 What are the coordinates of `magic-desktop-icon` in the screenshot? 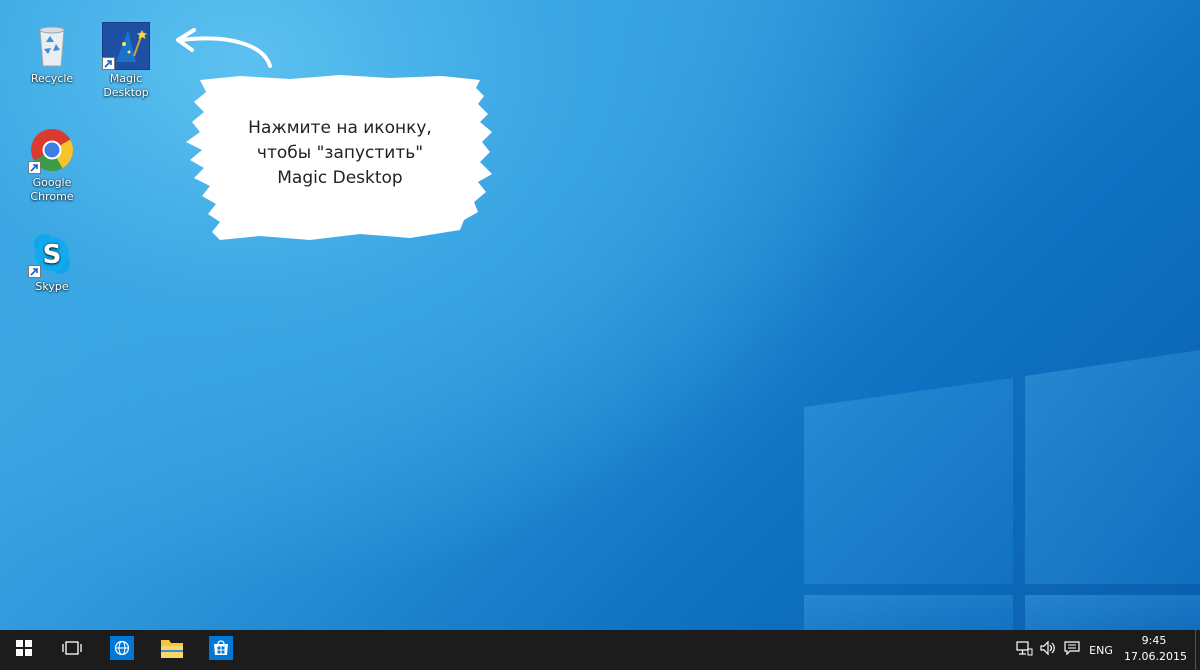 It's located at (126, 46).